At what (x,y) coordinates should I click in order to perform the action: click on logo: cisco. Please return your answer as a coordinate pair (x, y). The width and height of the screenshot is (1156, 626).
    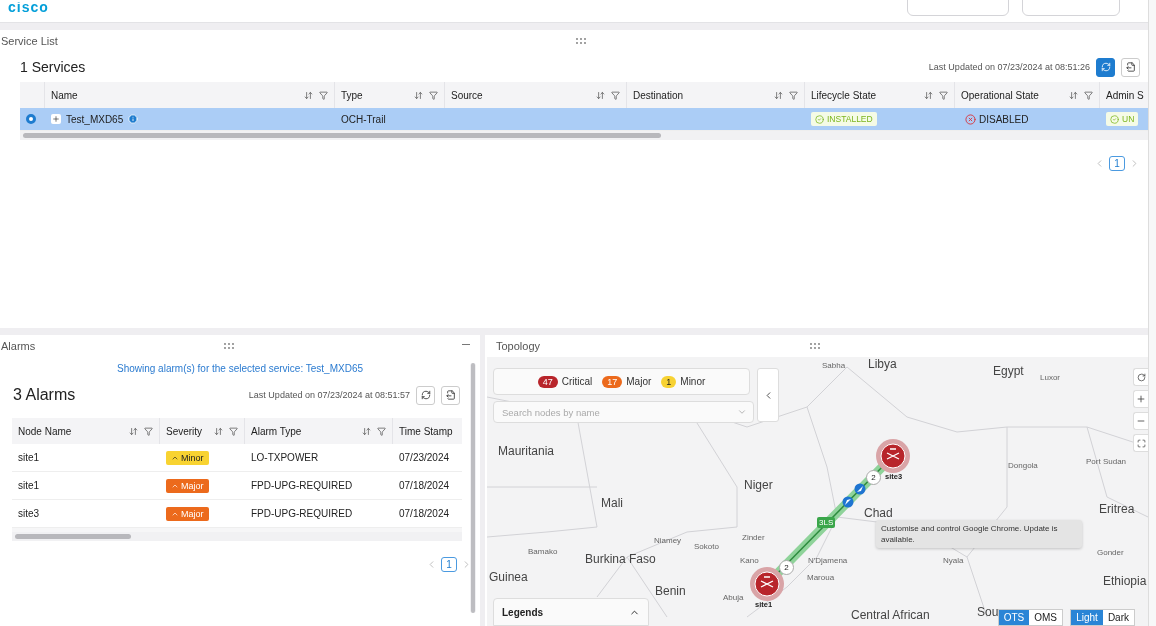
    Looking at the image, I should click on (28, 7).